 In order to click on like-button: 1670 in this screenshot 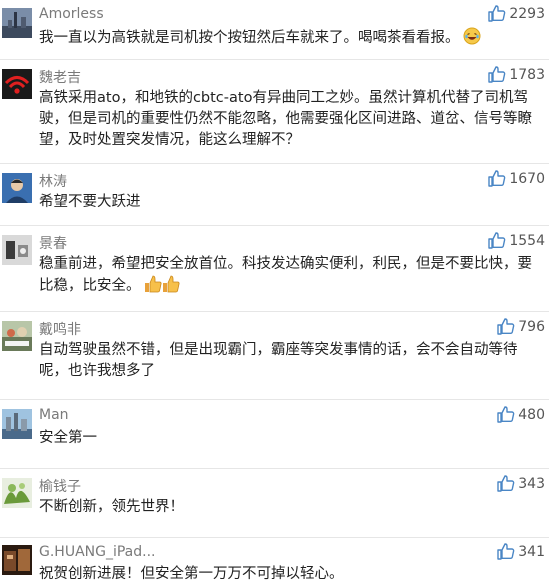, I will do `click(516, 178)`.